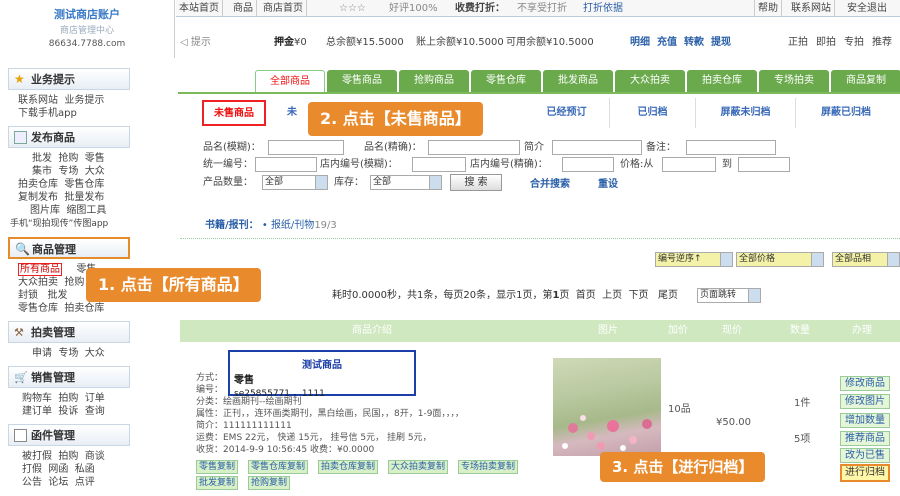 The height and width of the screenshot is (496, 900). Describe the element at coordinates (794, 81) in the screenshot. I see `tab-special-auction: 专场拍卖` at that location.